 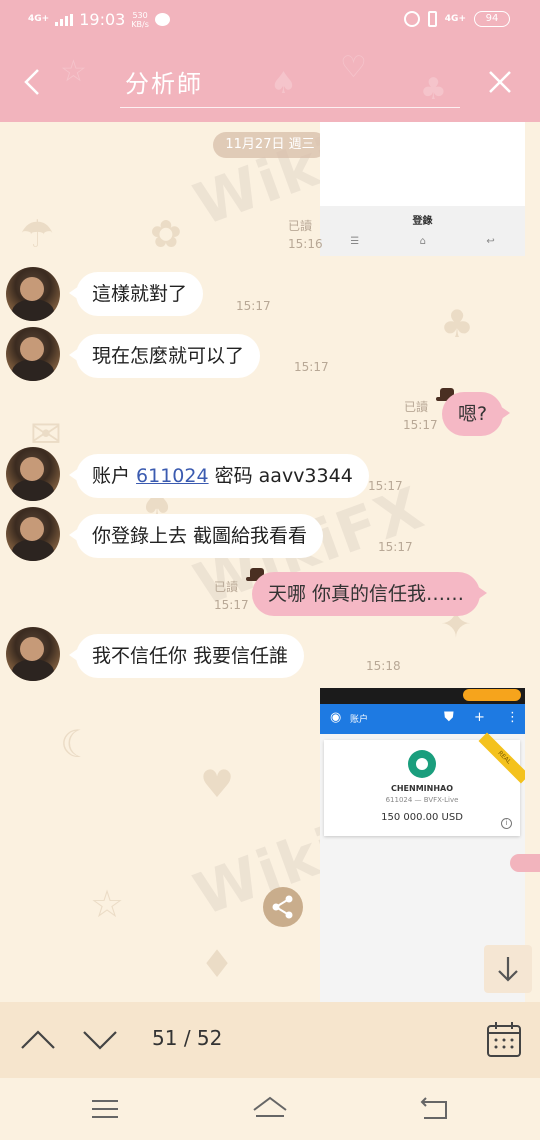 I want to click on chat-title: 分析師, so click(x=164, y=84).